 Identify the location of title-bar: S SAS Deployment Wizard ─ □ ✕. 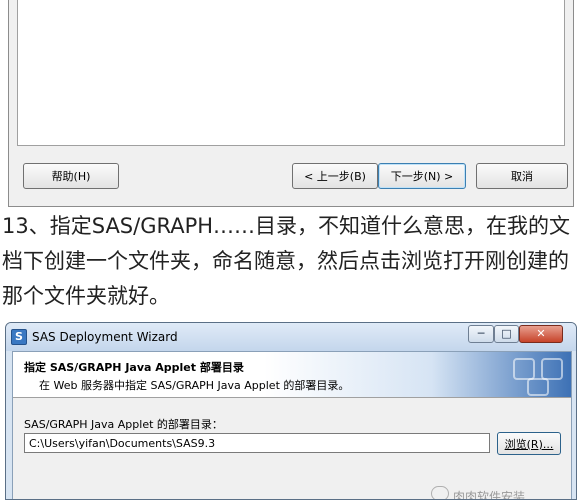
(291, 337).